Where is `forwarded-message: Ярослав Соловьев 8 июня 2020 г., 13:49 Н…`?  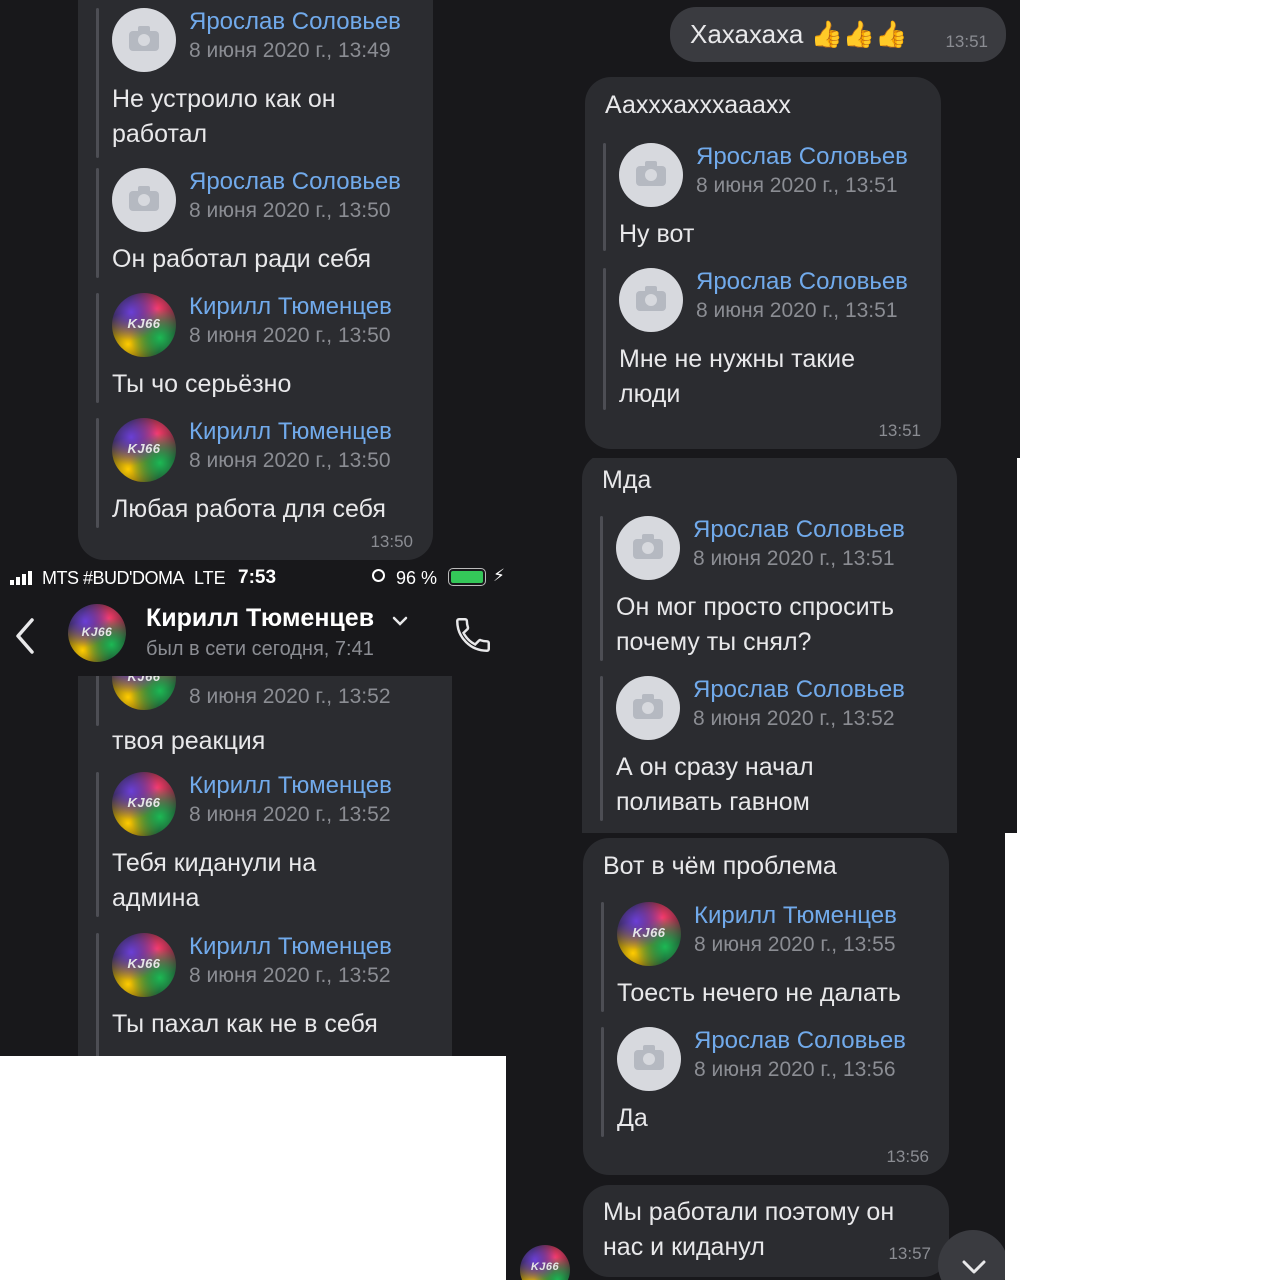 forwarded-message: Ярослав Соловьев 8 июня 2020 г., 13:49 Н… is located at coordinates (261, 83).